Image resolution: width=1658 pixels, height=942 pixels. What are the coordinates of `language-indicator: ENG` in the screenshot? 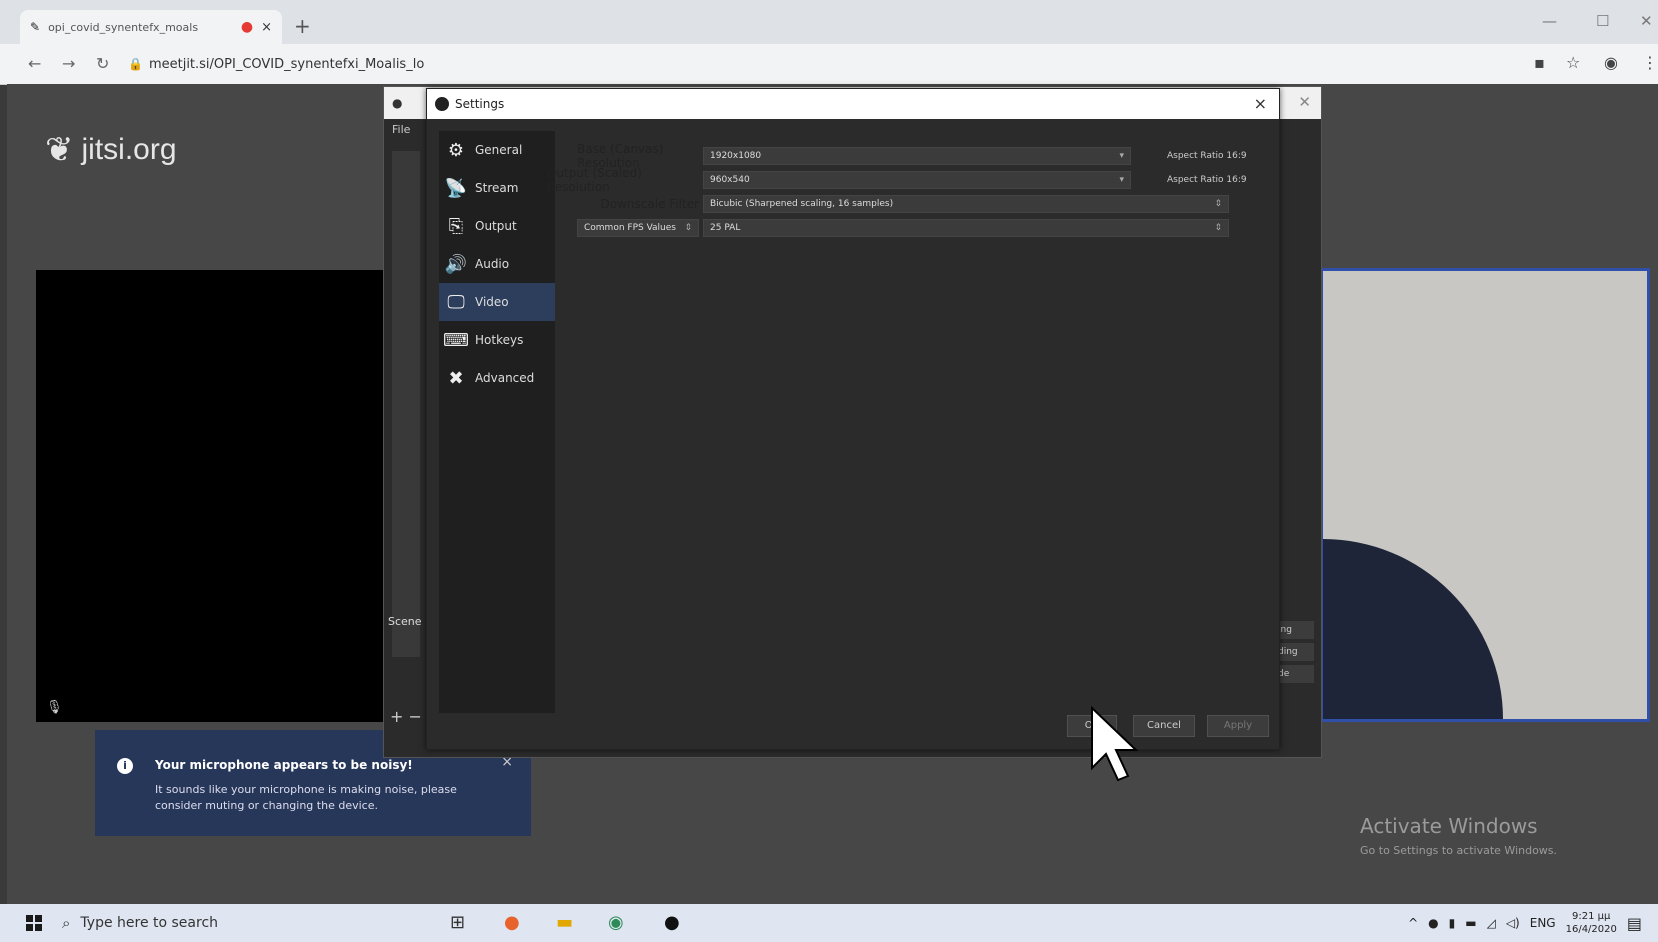 It's located at (1543, 923).